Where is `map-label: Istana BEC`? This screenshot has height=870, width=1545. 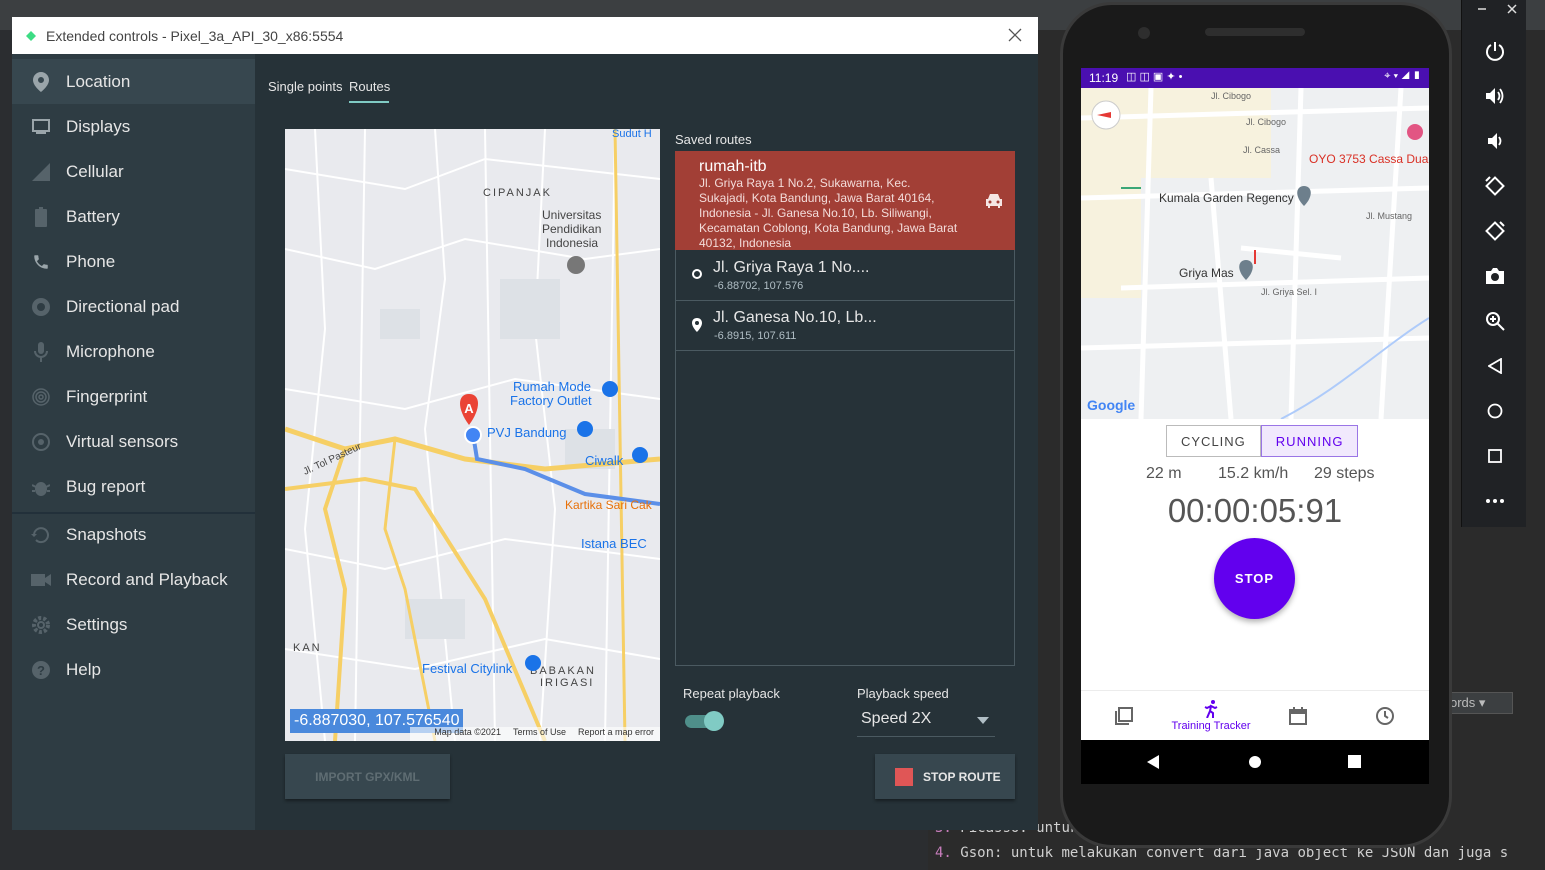
map-label: Istana BEC is located at coordinates (614, 543).